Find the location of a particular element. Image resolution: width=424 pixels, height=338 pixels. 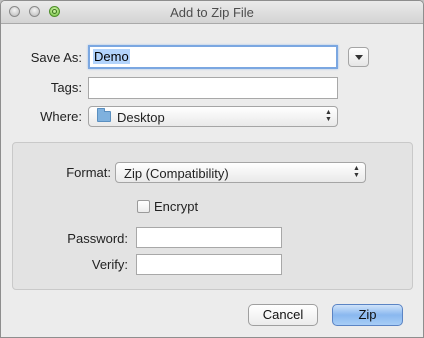

verify-label: Verify: is located at coordinates (109, 264).